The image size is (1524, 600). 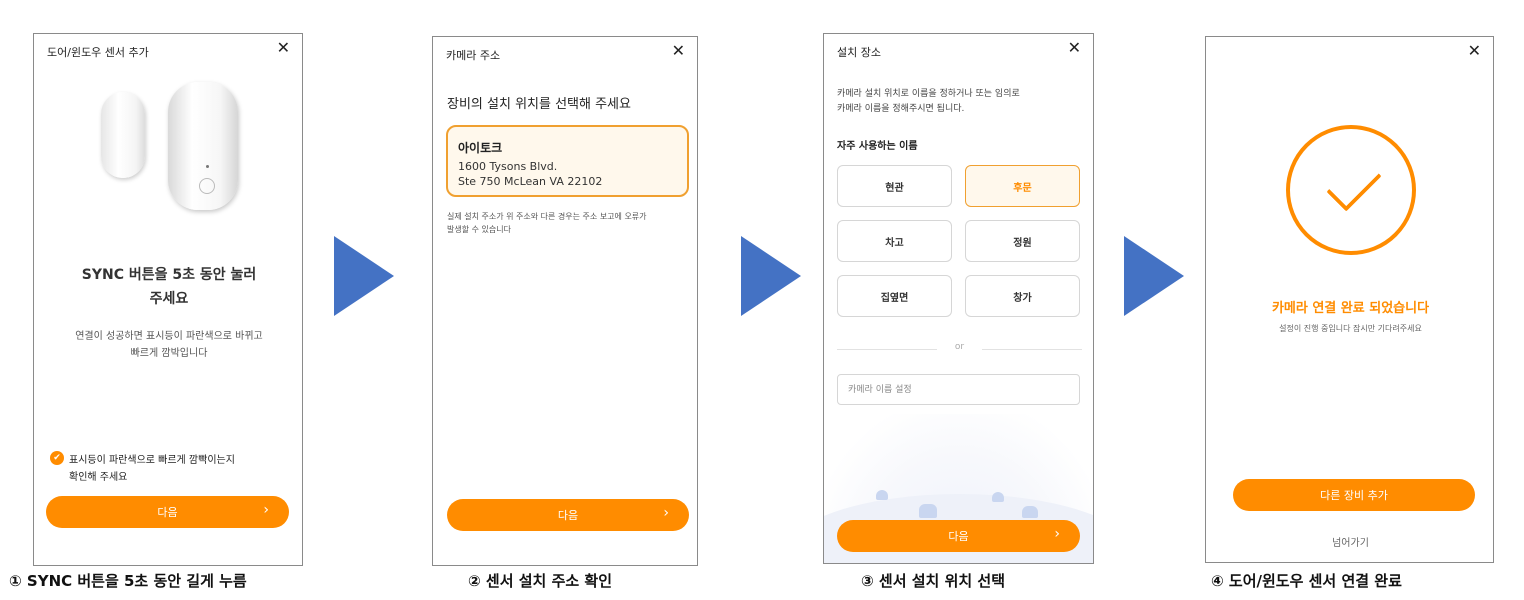 What do you see at coordinates (958, 389) in the screenshot?
I see `camera-name-input` at bounding box center [958, 389].